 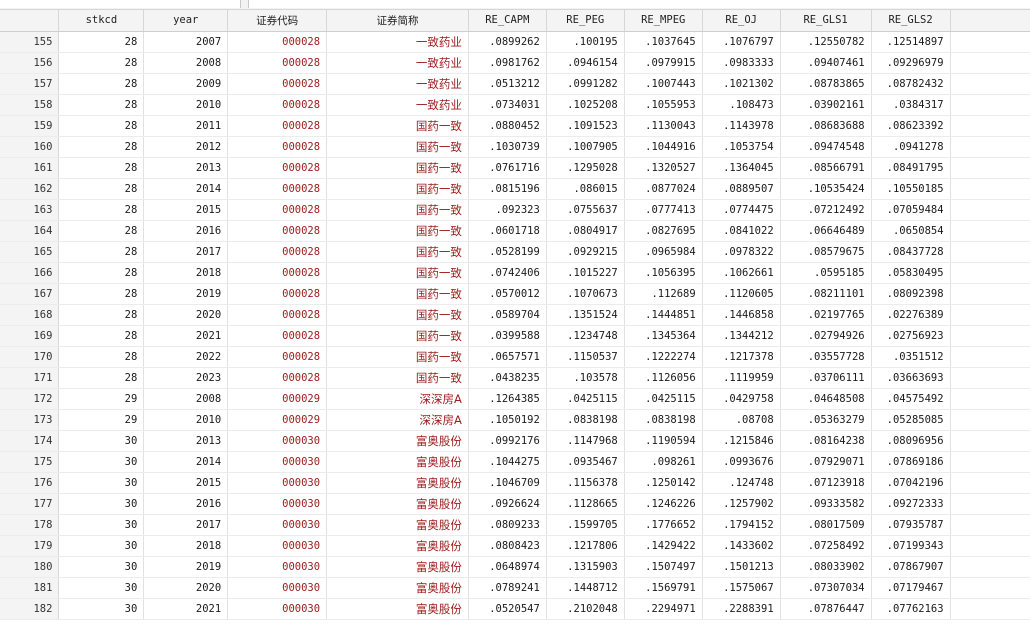 What do you see at coordinates (663, 105) in the screenshot?
I see `table-cell: .1055953` at bounding box center [663, 105].